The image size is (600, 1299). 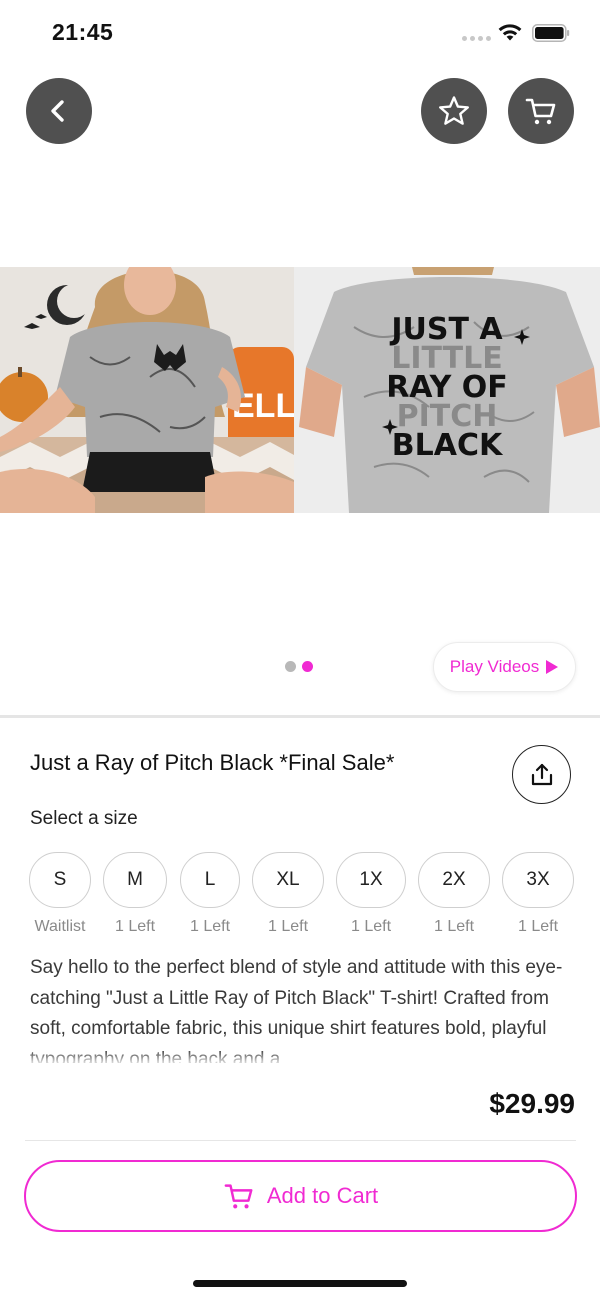 I want to click on front-photo-illustration: ELL, so click(x=147, y=390).